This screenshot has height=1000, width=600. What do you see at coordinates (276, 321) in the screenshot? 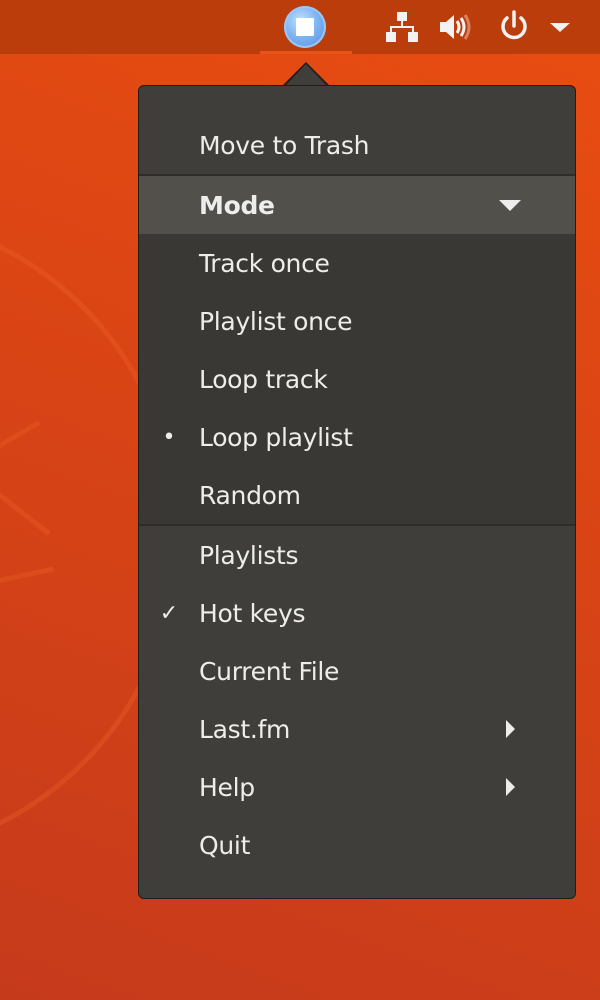
I see `menu-item-label: Playlist once` at bounding box center [276, 321].